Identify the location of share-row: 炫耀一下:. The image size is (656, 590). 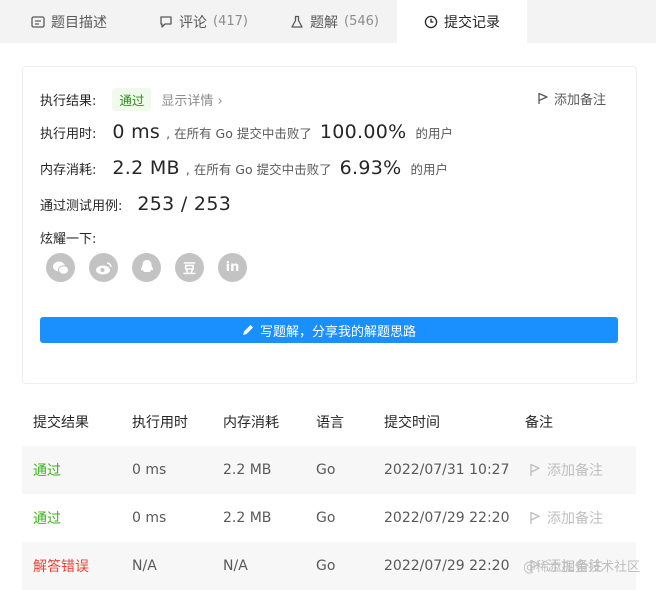
(68, 237).